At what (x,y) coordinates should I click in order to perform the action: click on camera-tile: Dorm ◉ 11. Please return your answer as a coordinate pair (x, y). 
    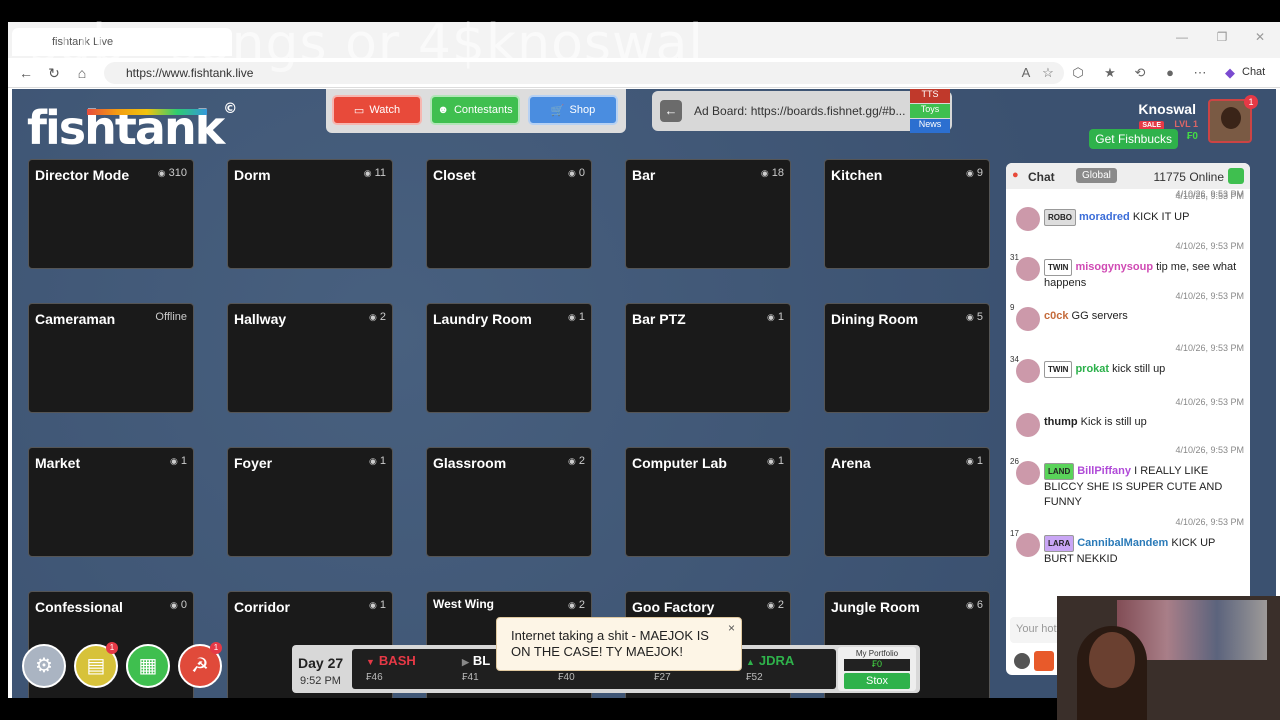
    Looking at the image, I should click on (310, 214).